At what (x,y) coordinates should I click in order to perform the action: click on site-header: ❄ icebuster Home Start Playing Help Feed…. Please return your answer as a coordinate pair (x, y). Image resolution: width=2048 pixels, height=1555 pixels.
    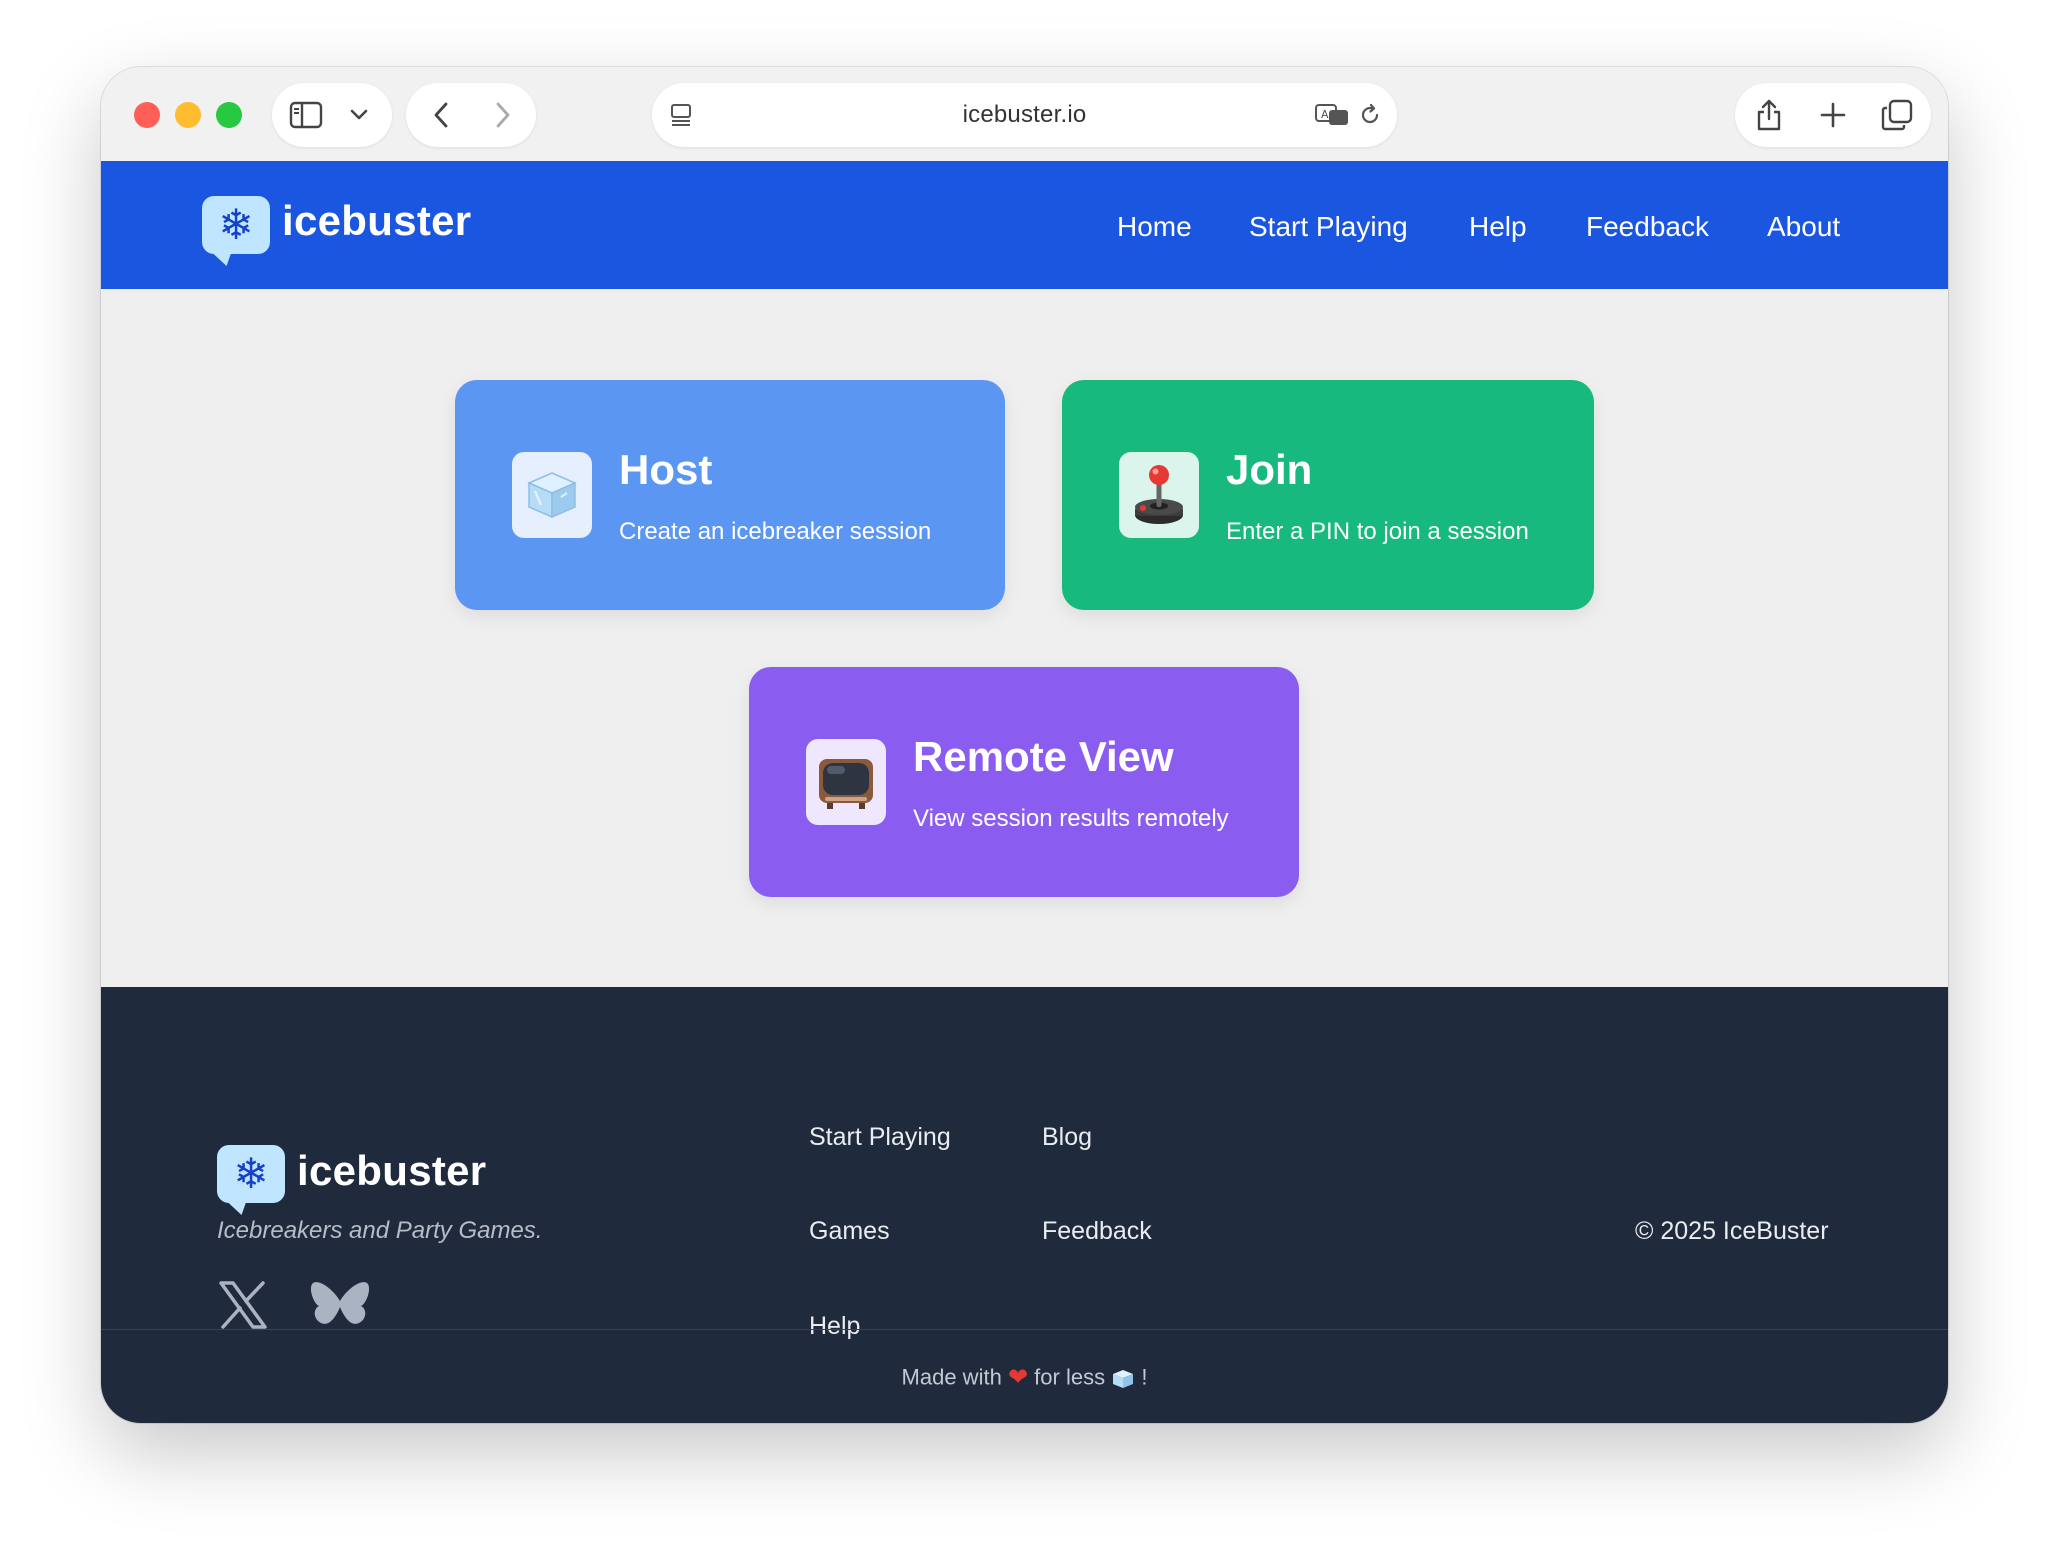
    Looking at the image, I should click on (1024, 225).